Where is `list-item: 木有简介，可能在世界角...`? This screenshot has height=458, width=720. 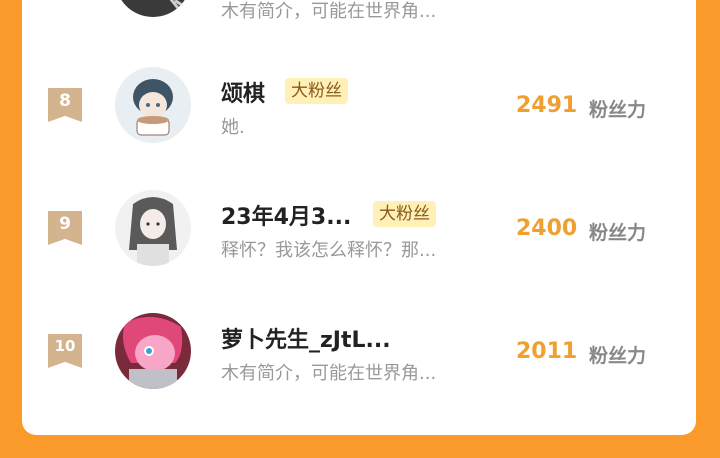 list-item: 木有简介，可能在世界角... is located at coordinates (359, 20).